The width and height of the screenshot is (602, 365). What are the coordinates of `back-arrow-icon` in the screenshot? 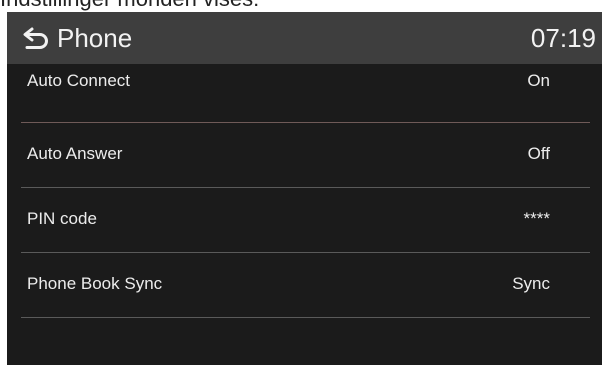 It's located at (36, 38).